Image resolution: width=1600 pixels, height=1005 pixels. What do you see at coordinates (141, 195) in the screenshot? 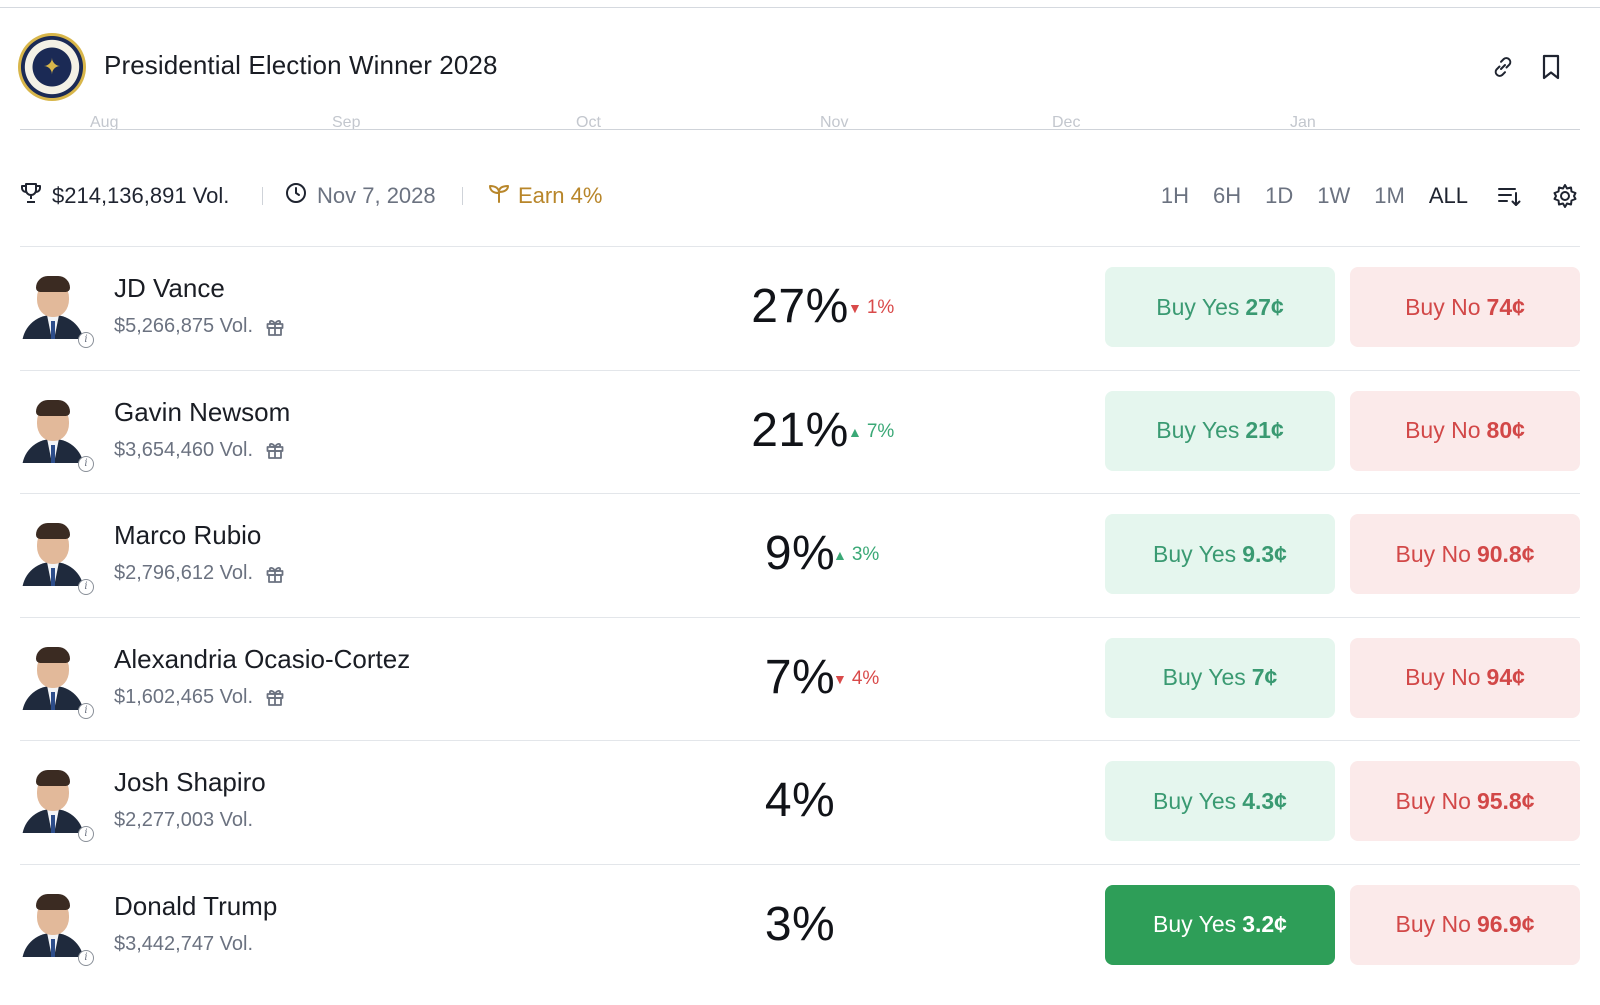
I see `total-volume-text: $214,136,891 Vol.` at bounding box center [141, 195].